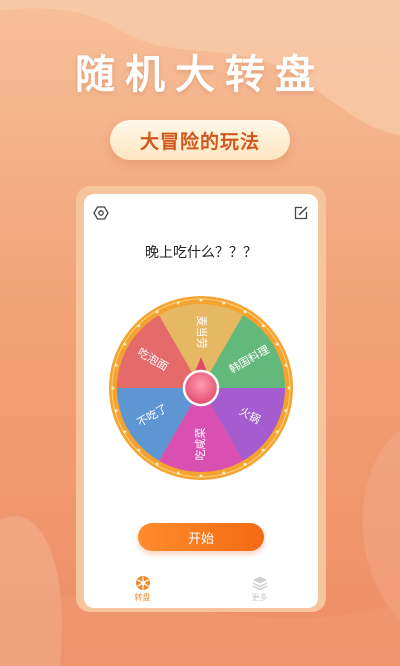 This screenshot has width=400, height=666. I want to click on tab-more: 更多, so click(259, 588).